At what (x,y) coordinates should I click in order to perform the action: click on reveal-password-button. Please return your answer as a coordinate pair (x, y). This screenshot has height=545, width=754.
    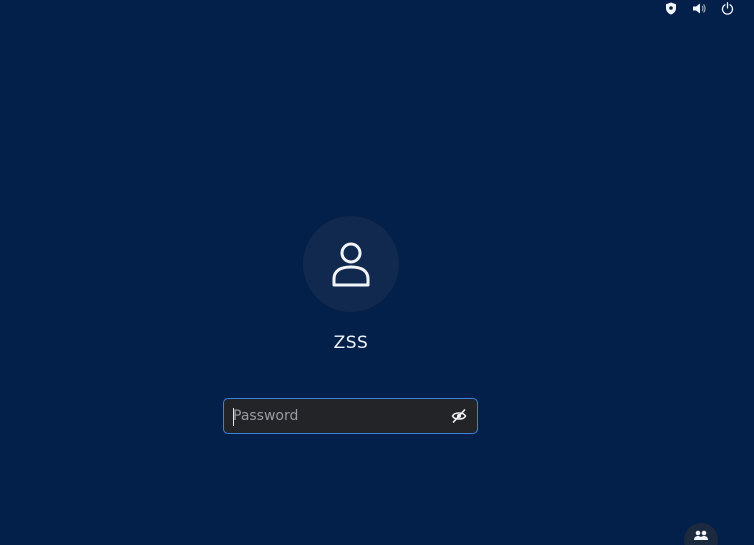
    Looking at the image, I should click on (459, 416).